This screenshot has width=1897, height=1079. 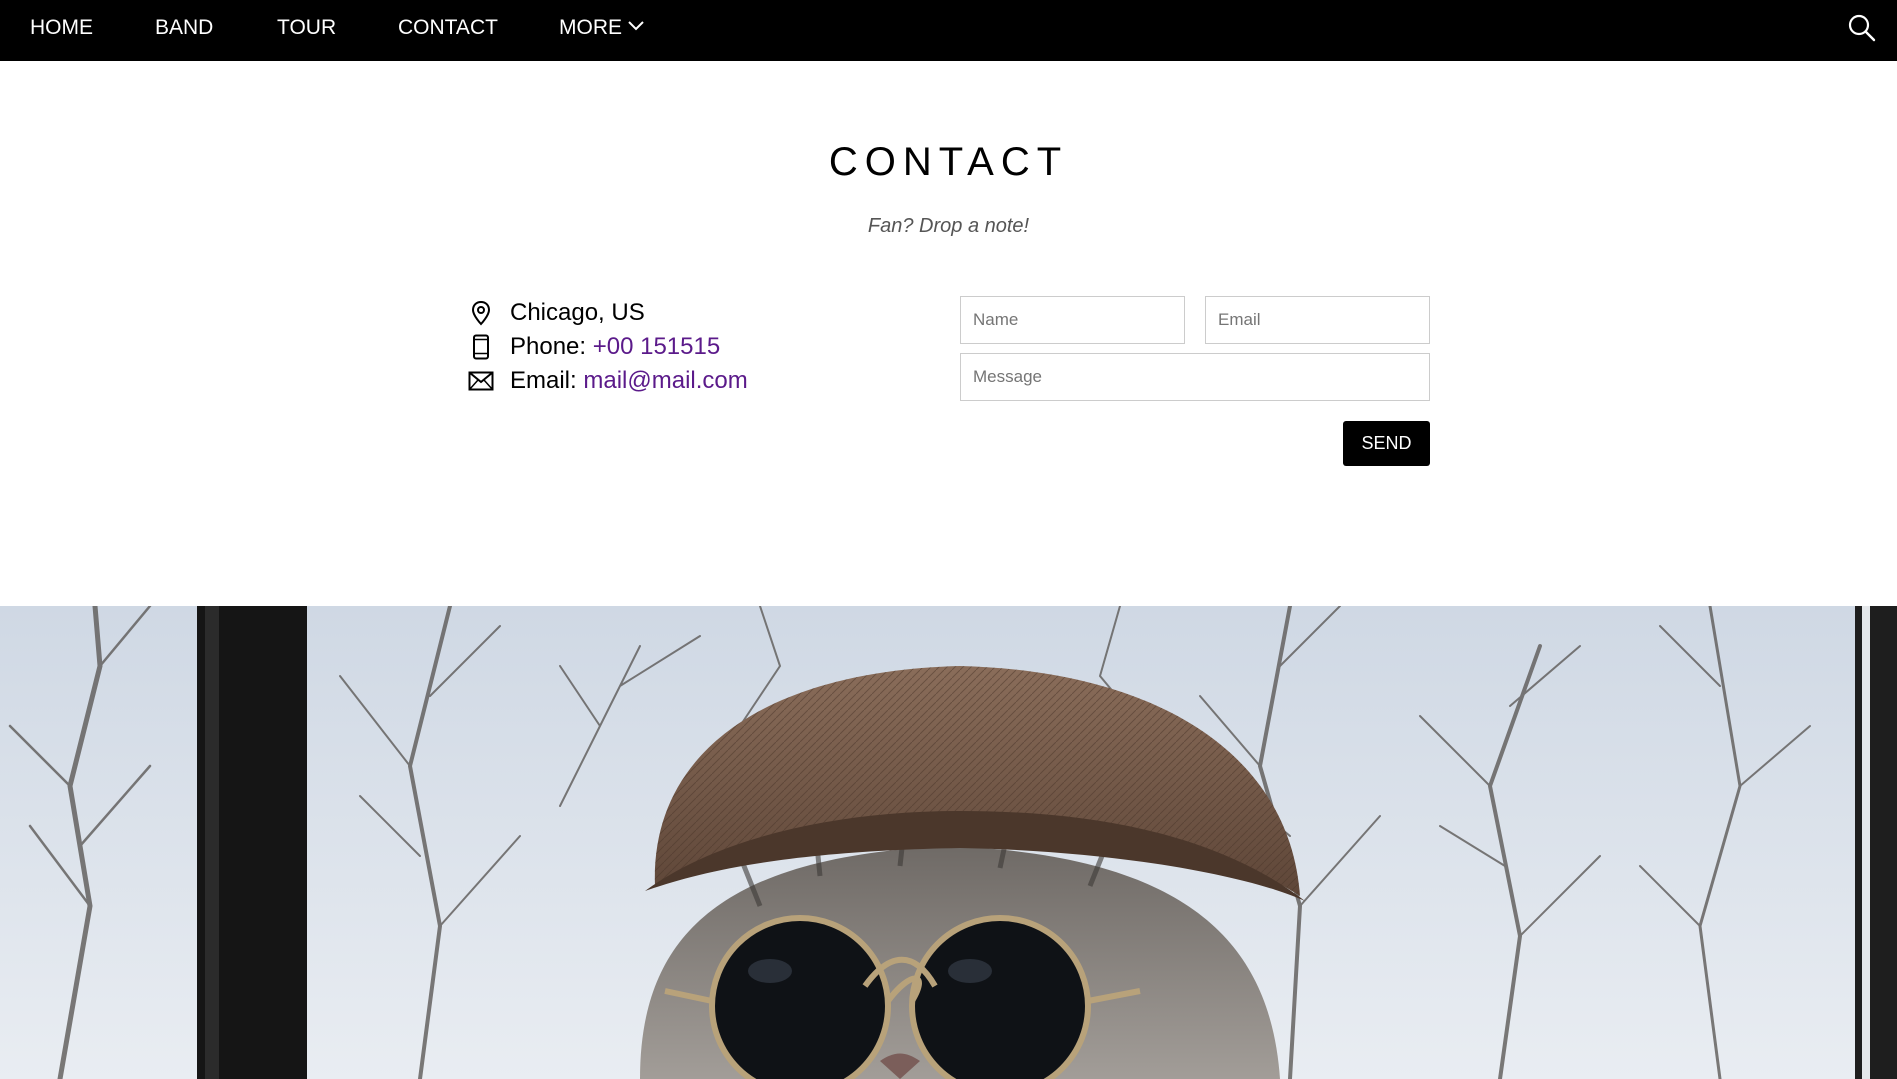 I want to click on phone-label: Phone:, so click(x=551, y=346).